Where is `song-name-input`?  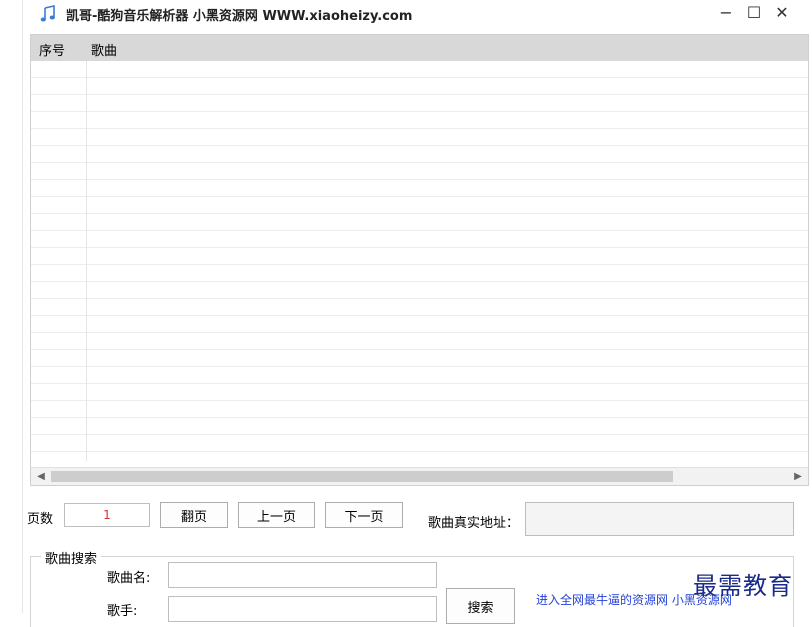 song-name-input is located at coordinates (302, 575).